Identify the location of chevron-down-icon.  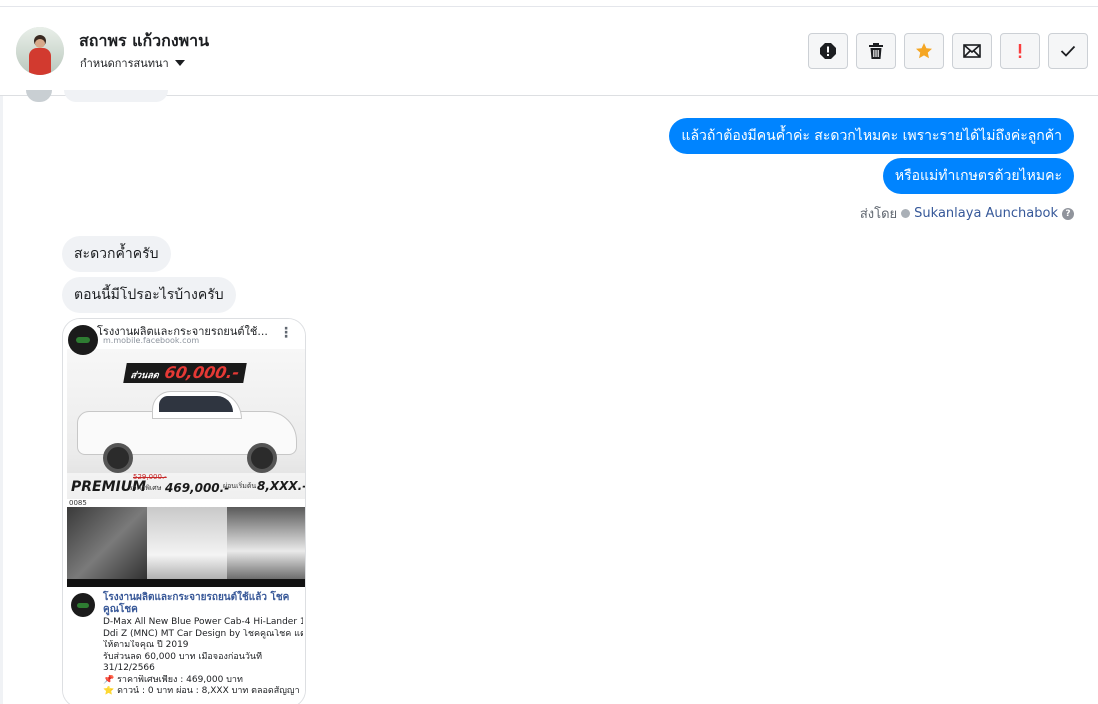
(179, 63).